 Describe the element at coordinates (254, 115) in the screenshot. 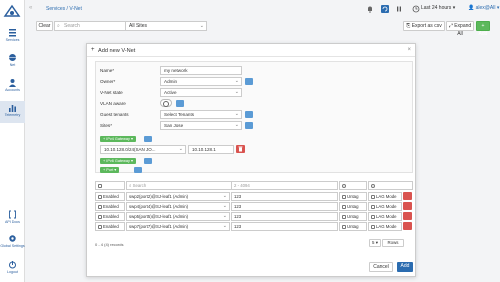

I see `guest-row: Guest tenants Select Tenants ⌄` at that location.